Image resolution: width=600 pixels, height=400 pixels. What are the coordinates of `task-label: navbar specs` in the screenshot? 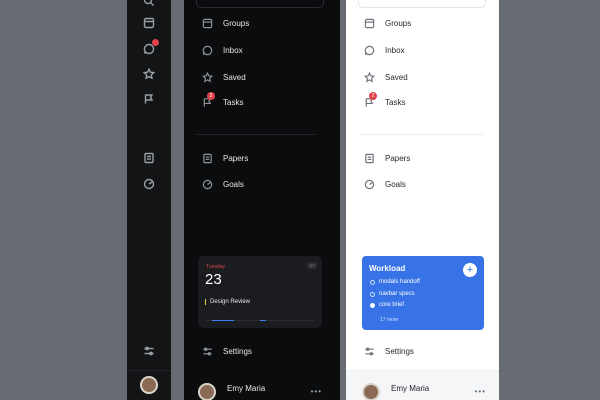 It's located at (397, 294).